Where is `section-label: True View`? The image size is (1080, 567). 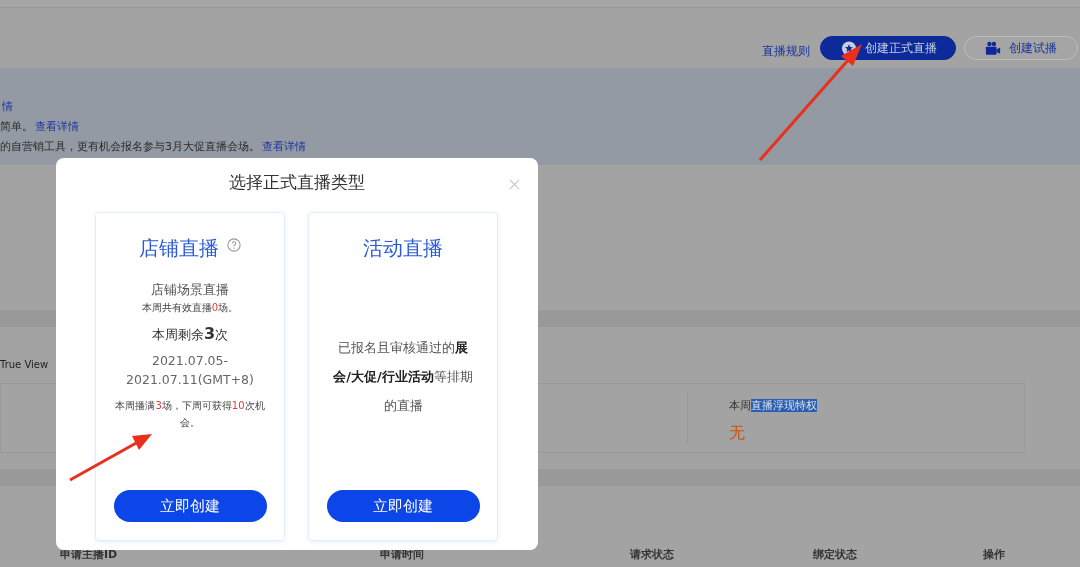 section-label: True View is located at coordinates (24, 364).